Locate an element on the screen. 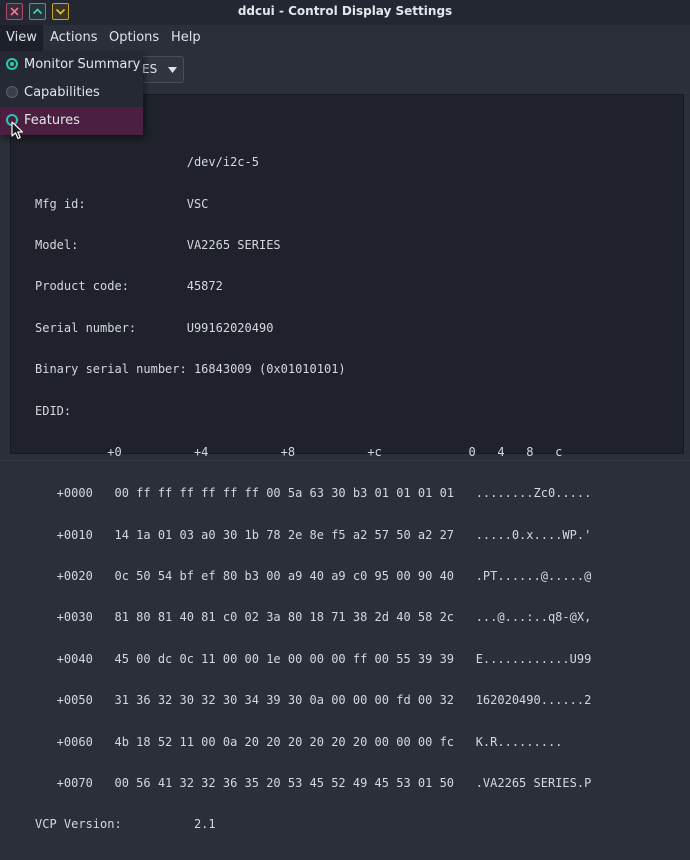 Image resolution: width=690 pixels, height=860 pixels. menu-options: Options is located at coordinates (134, 38).